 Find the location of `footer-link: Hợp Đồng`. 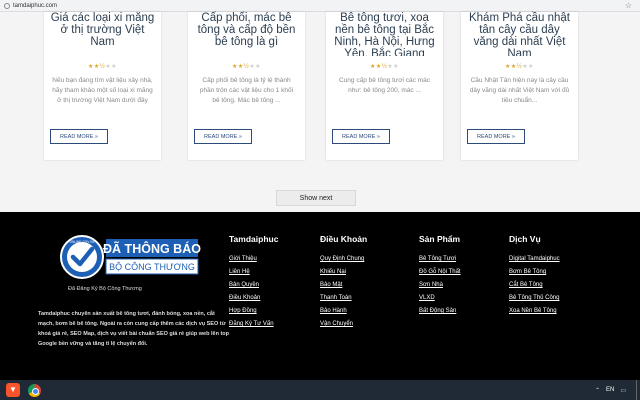

footer-link: Hợp Đồng is located at coordinates (253, 311).